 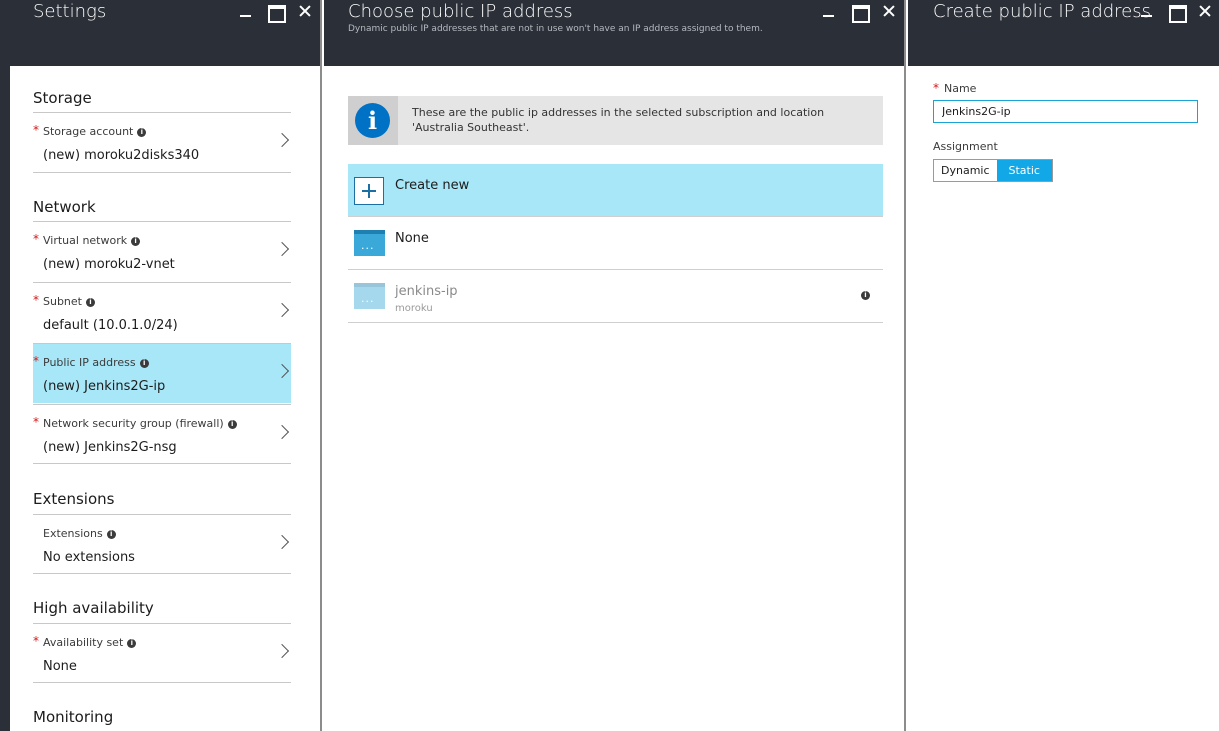 What do you see at coordinates (5, 365) in the screenshot?
I see `left-nav-strip` at bounding box center [5, 365].